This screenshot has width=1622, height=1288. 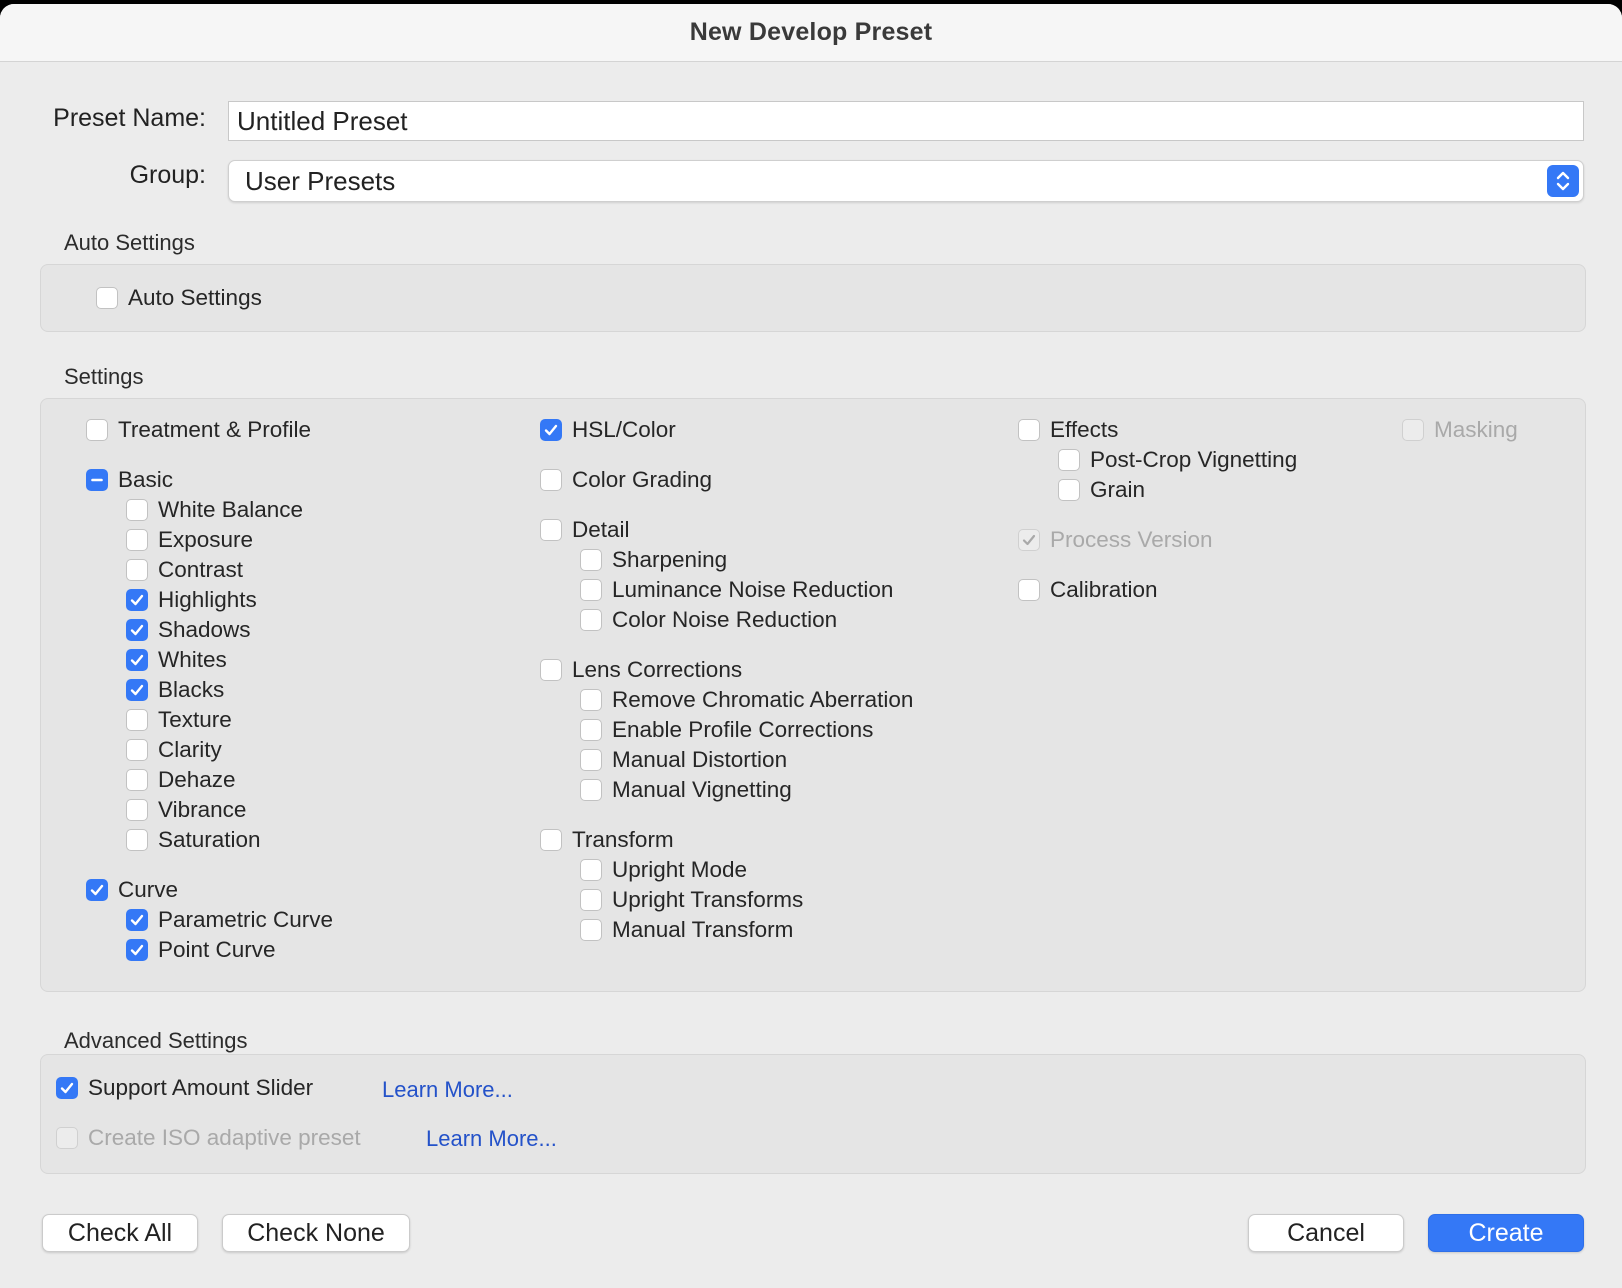 What do you see at coordinates (906, 181) in the screenshot?
I see `group-select: User Presets` at bounding box center [906, 181].